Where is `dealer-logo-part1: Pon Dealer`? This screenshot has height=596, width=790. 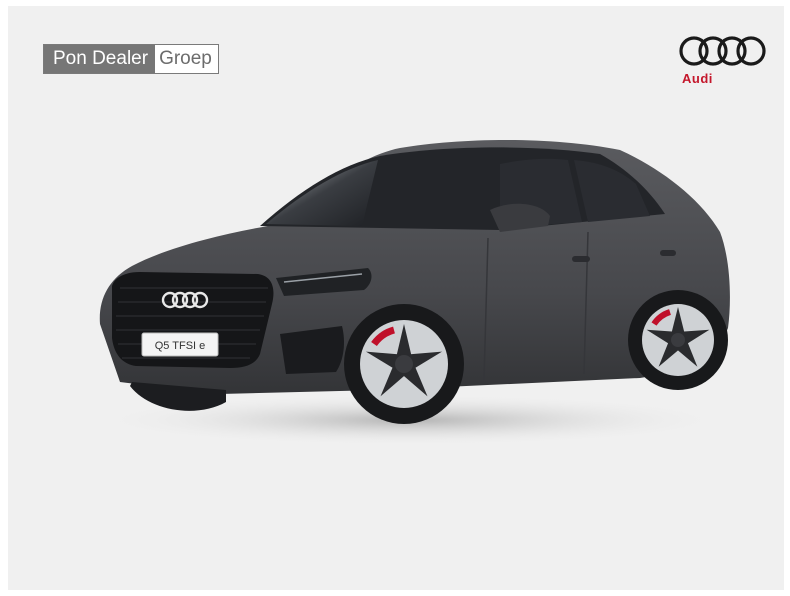
dealer-logo-part1: Pon Dealer is located at coordinates (100, 59).